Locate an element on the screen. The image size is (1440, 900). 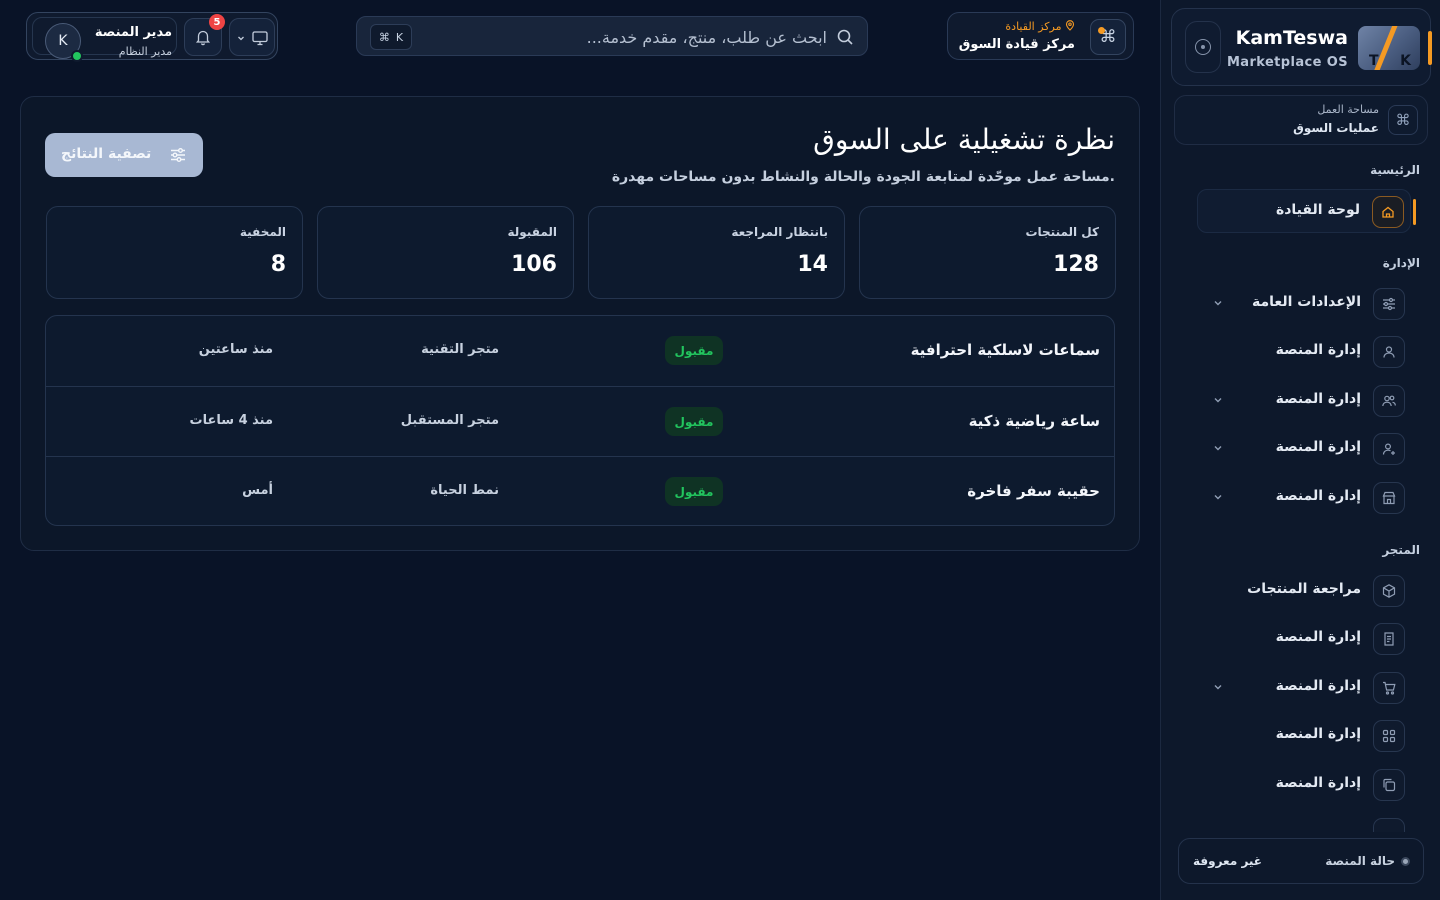
sidebar-item-product-review: مراجعة المنتجات is located at coordinates (1304, 591).